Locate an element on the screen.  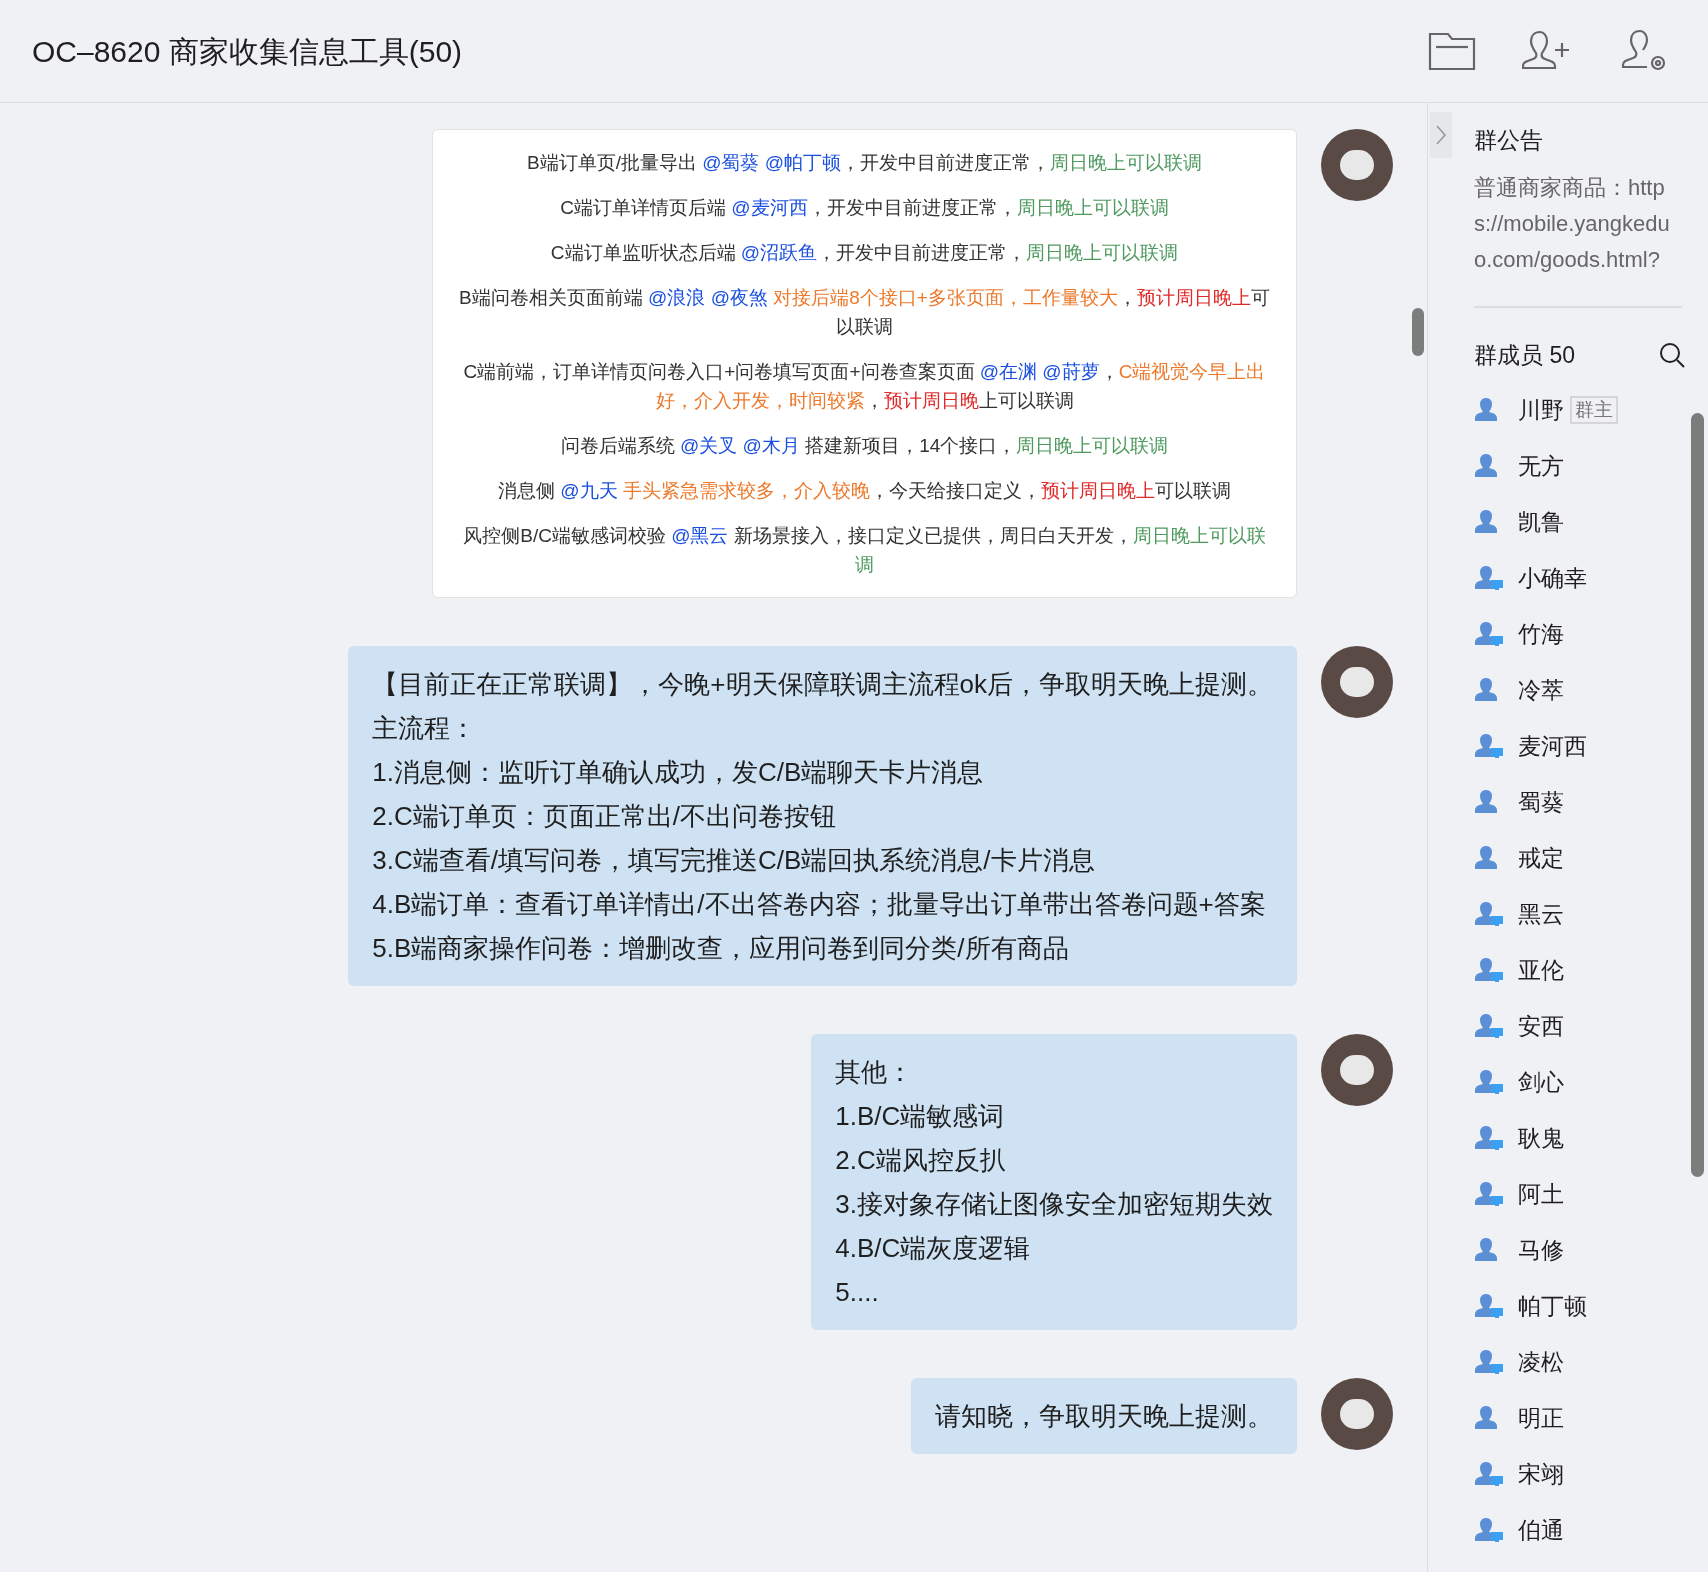
report-line: 风控侧B/C端敏感词校验 @黑云 新场景接入，接口定义已提供，周日白天开发，周日晚上可以联调 is located at coordinates (864, 550).